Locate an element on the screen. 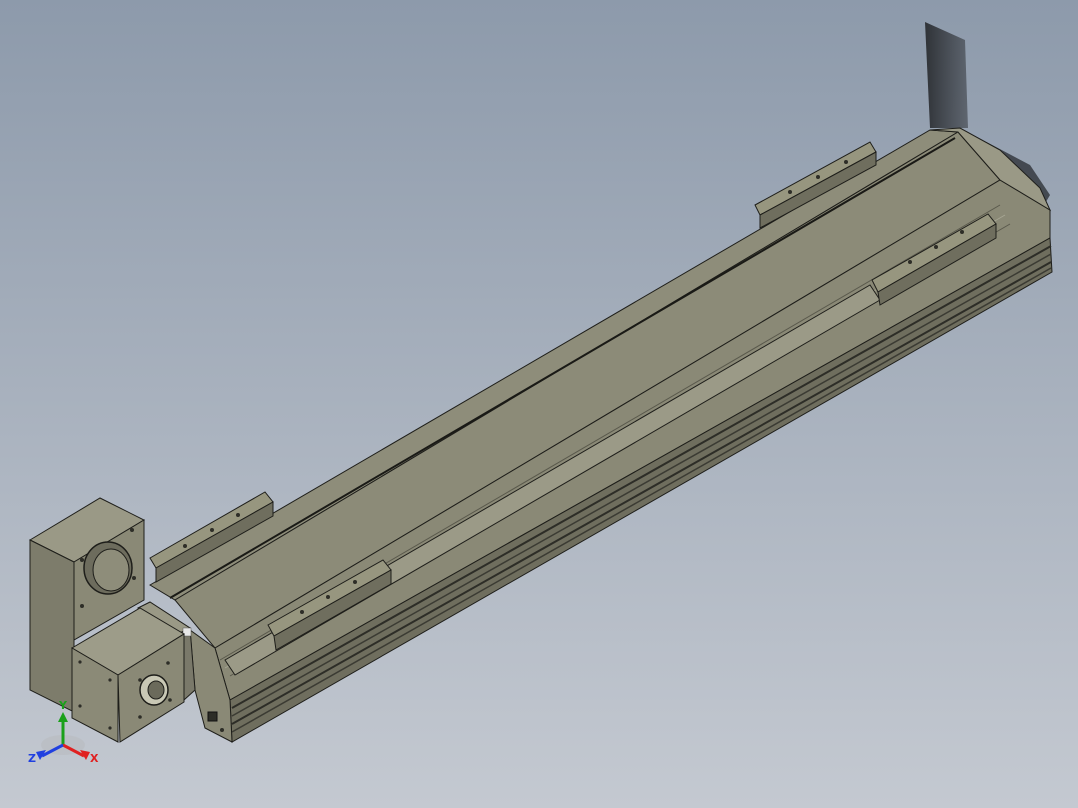 The width and height of the screenshot is (1078, 808). triad-z-label: Z is located at coordinates (32, 758).